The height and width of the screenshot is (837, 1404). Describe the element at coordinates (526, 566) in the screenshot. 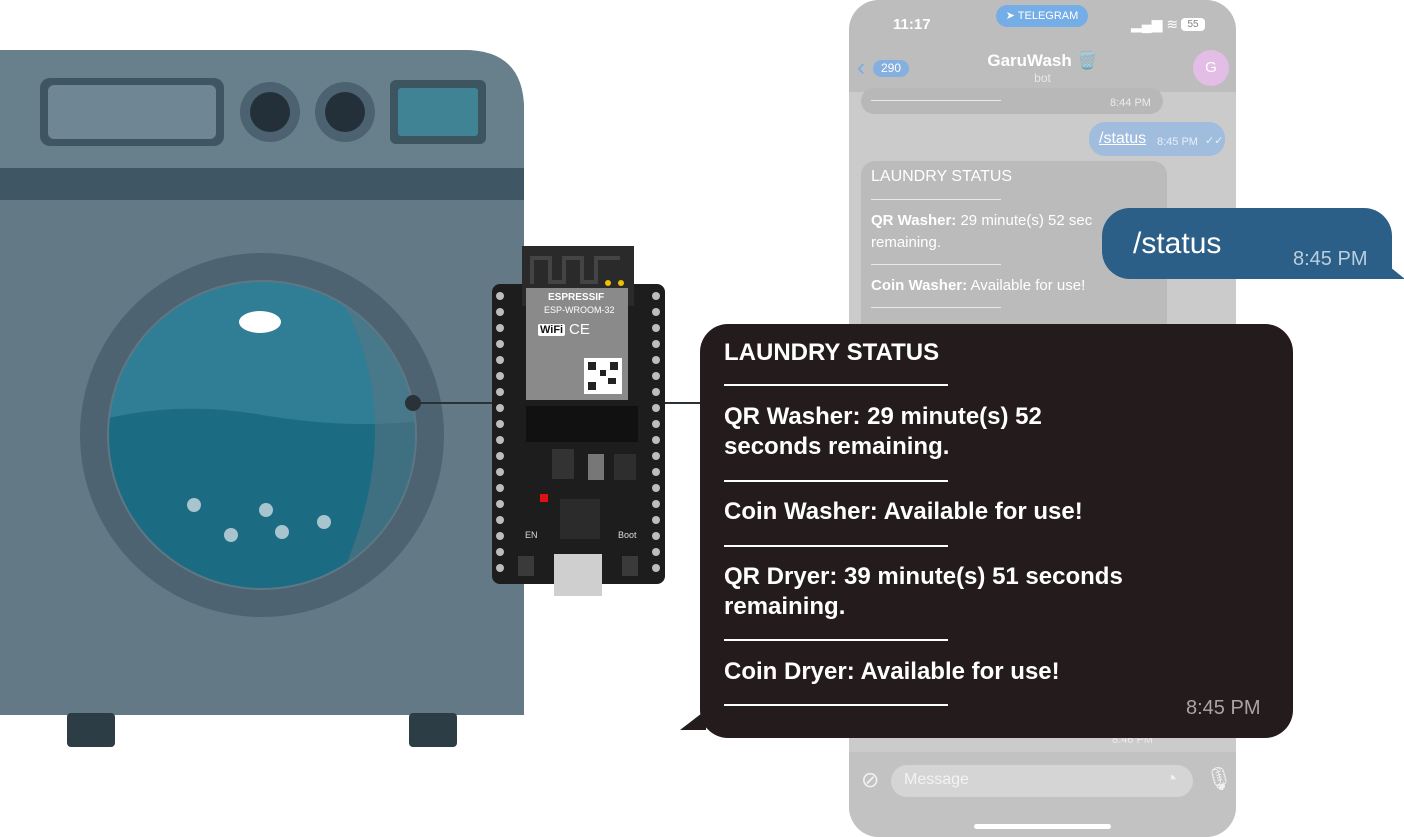

I see `en-button` at that location.